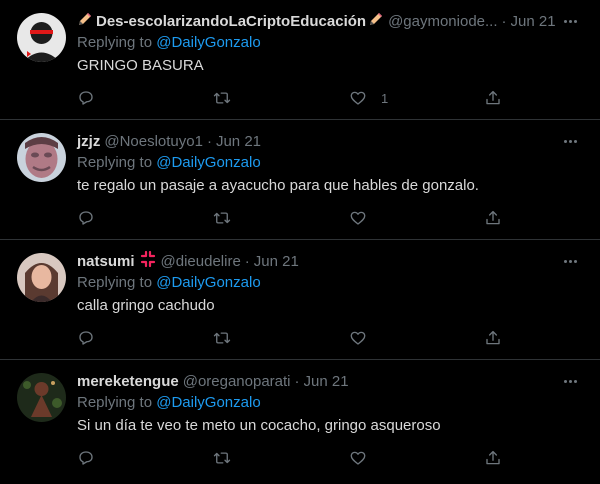 The height and width of the screenshot is (484, 600). What do you see at coordinates (148, 261) in the screenshot?
I see `anger-symbol-icon` at bounding box center [148, 261].